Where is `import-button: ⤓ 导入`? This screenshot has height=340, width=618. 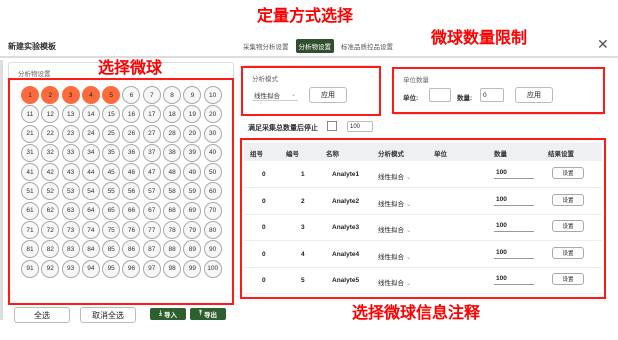
import-button: ⤓ 导入 is located at coordinates (168, 314).